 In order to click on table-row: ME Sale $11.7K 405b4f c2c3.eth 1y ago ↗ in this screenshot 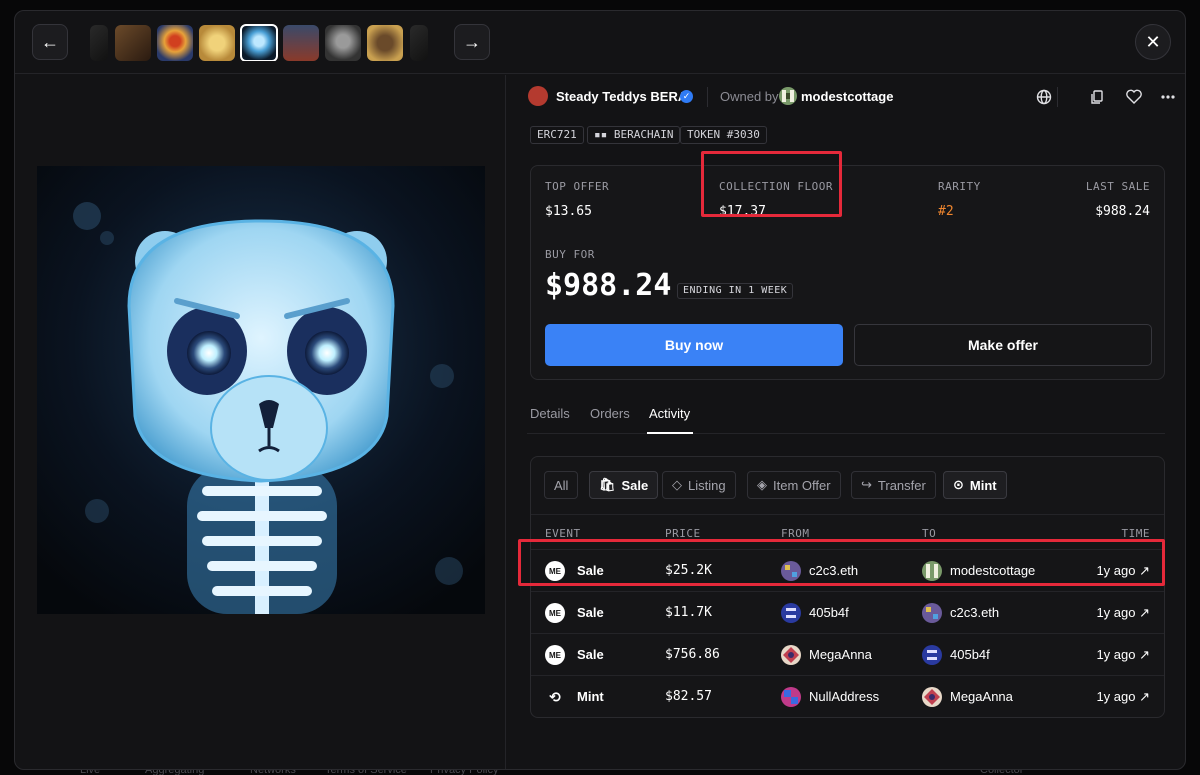, I will do `click(847, 612)`.